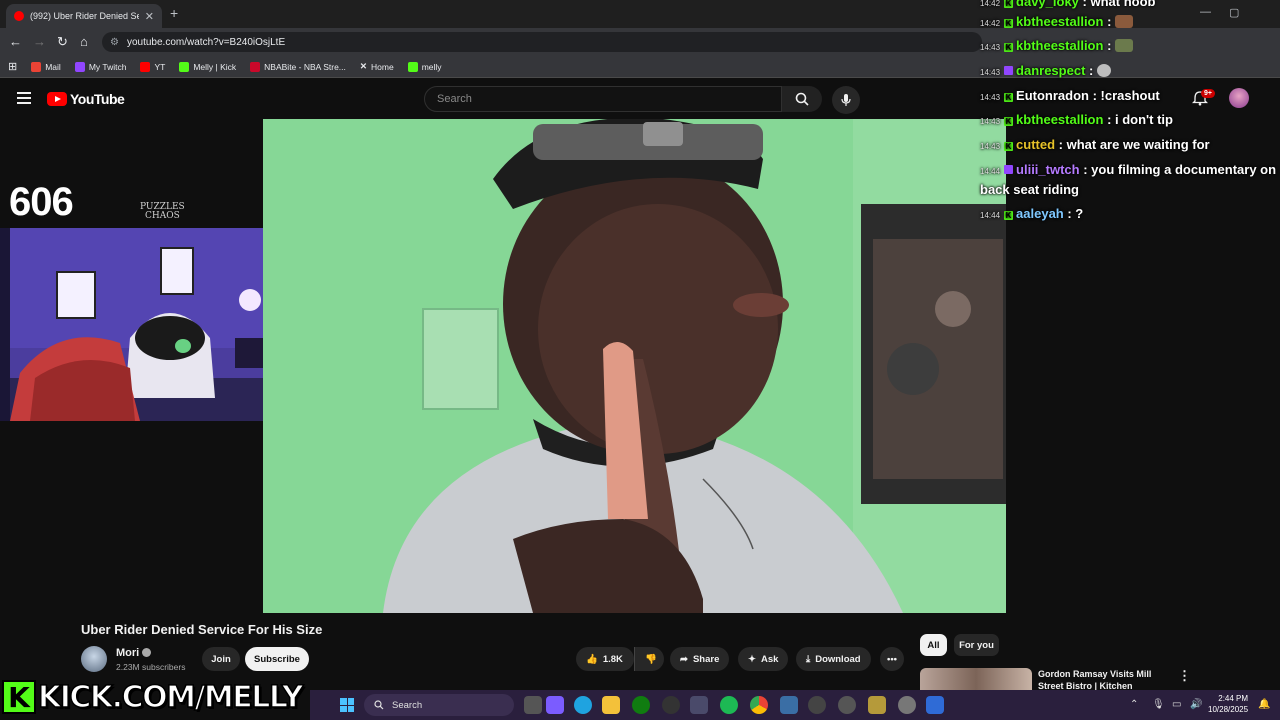  I want to click on subscriber-count: 2.23M subscribers, so click(151, 667).